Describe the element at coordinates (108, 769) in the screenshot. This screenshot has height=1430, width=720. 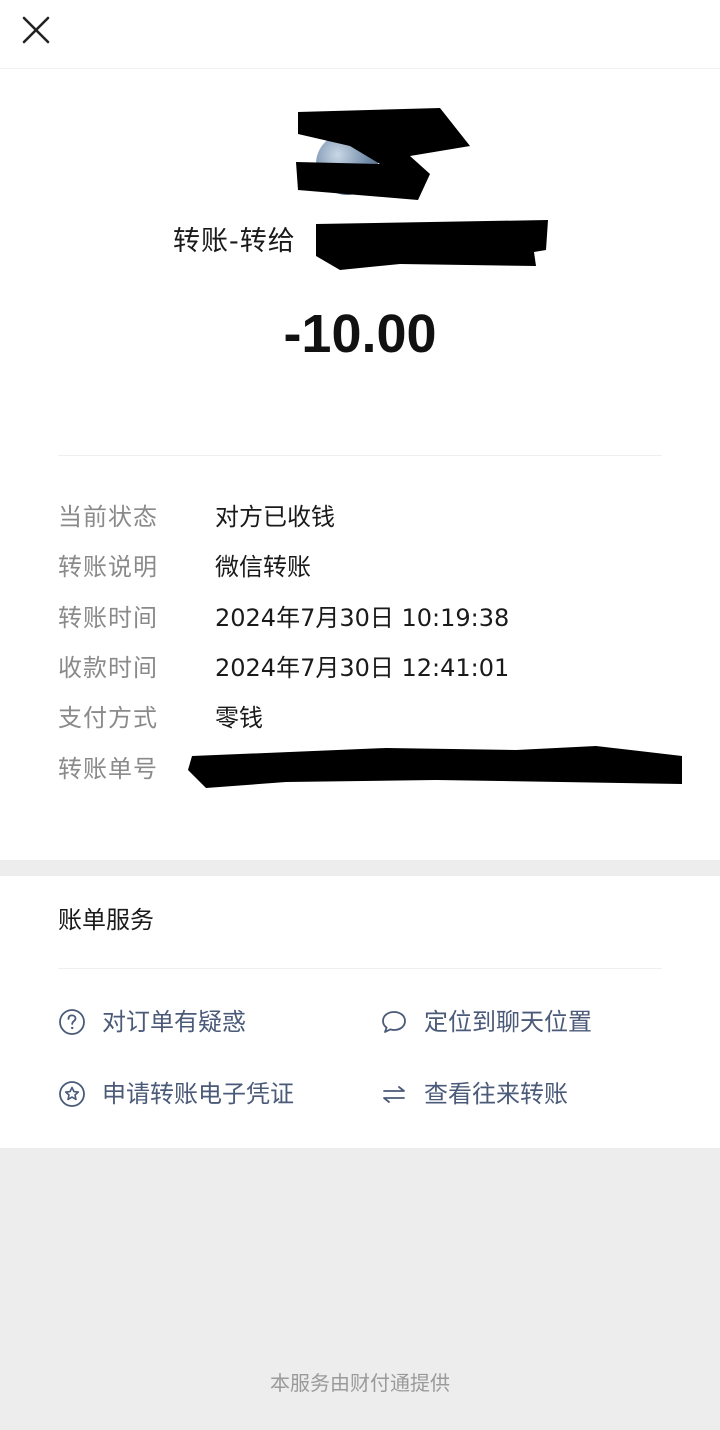
I see `detail-label: 转账单号` at that location.